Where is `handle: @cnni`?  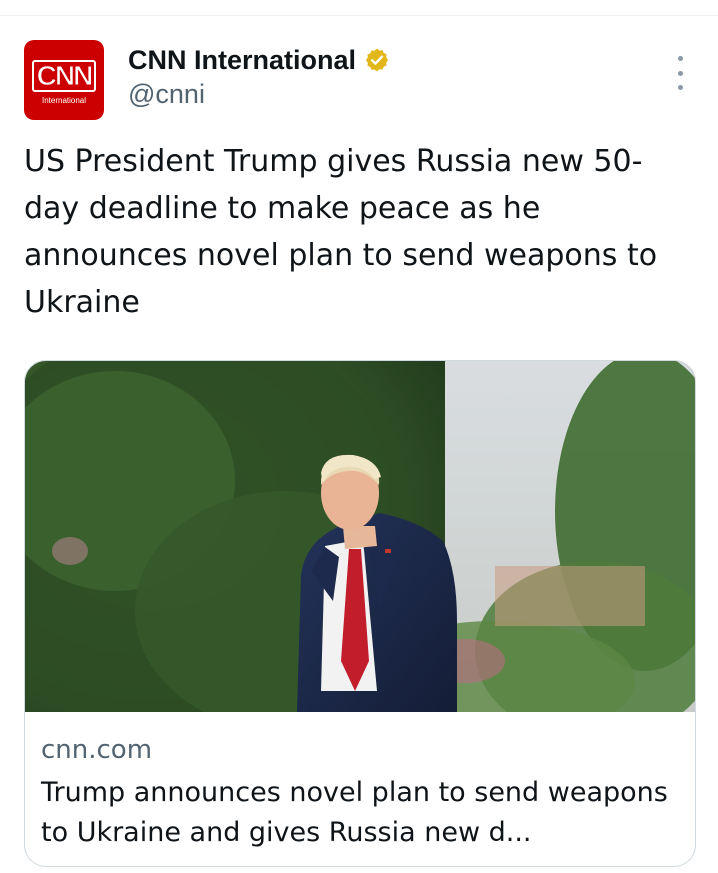
handle: @cnni is located at coordinates (259, 94).